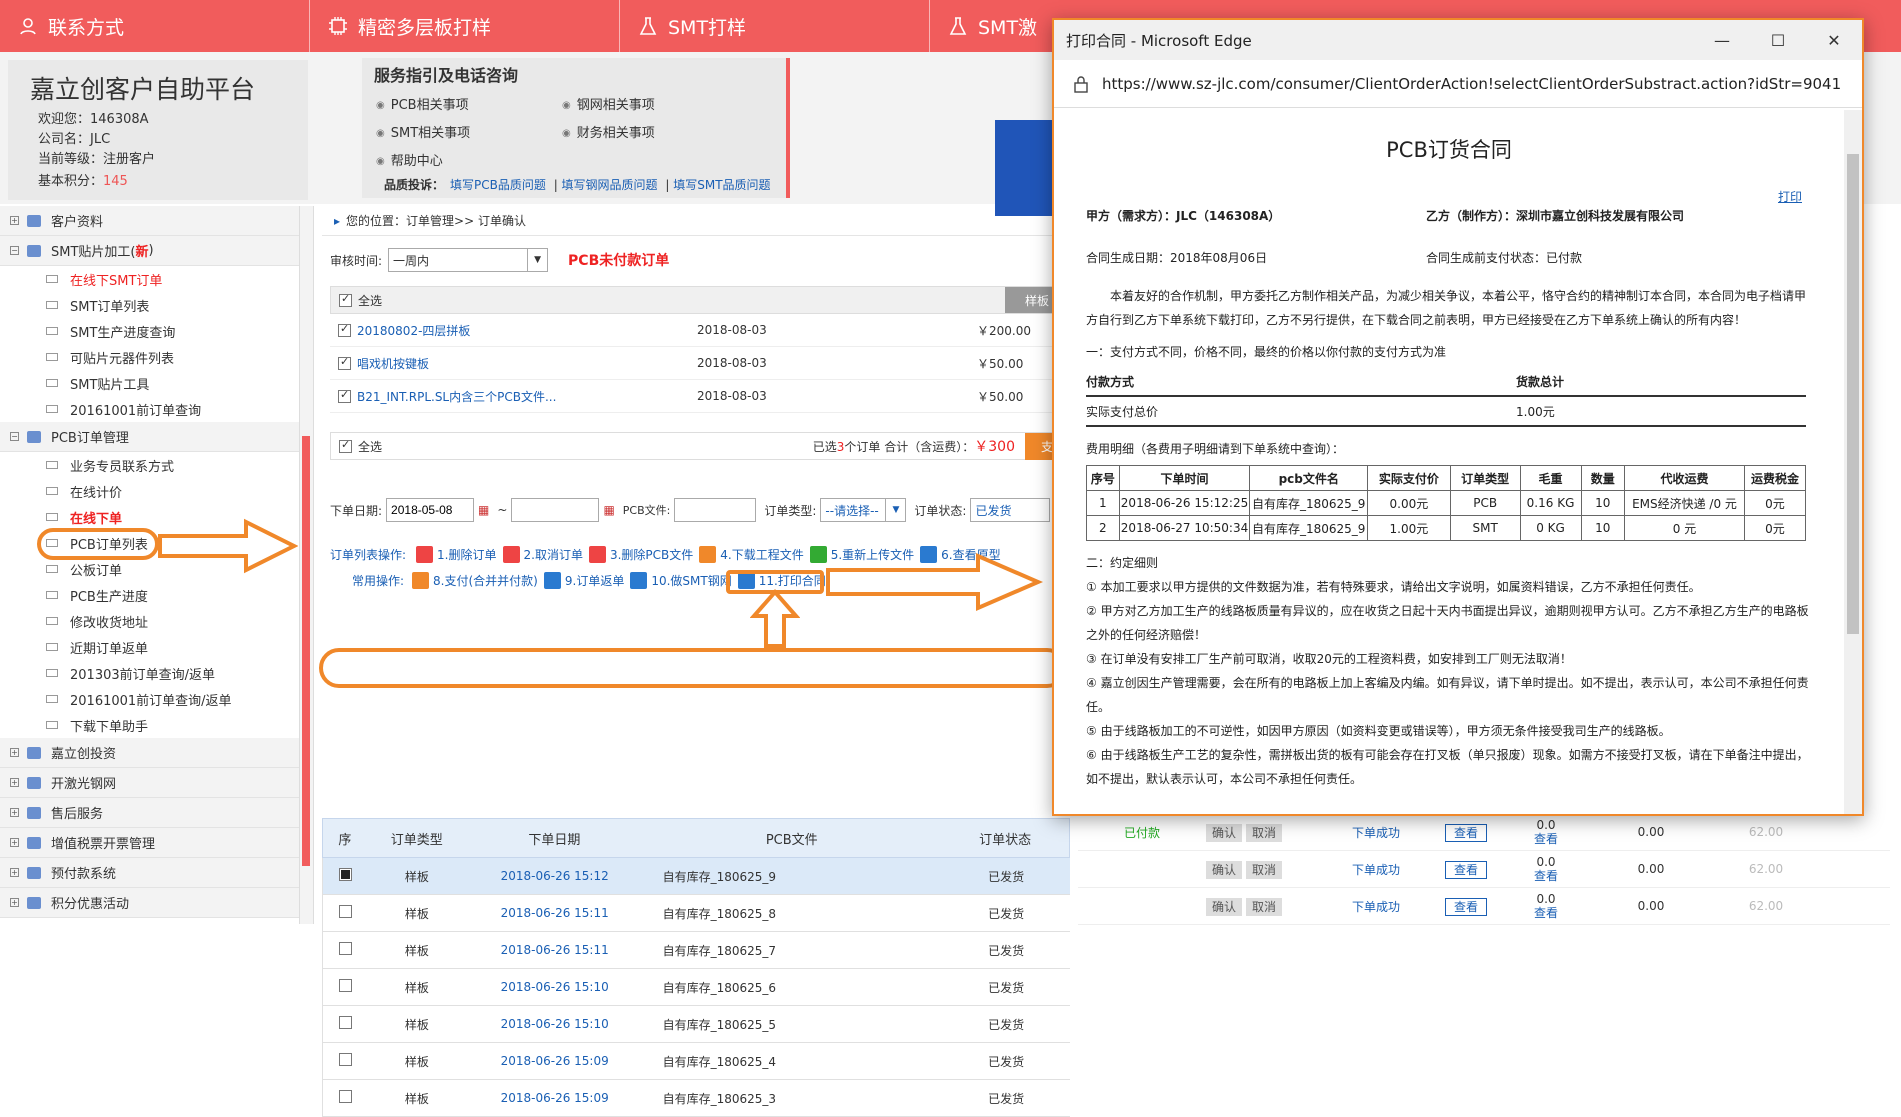 Image resolution: width=1901 pixels, height=1117 pixels. What do you see at coordinates (456, 554) in the screenshot?
I see `op-ops1-0: 1.删除订单` at bounding box center [456, 554].